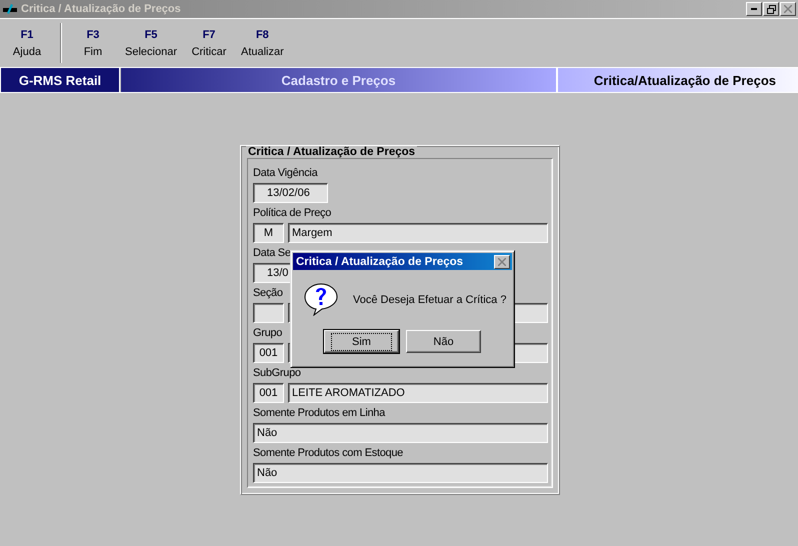 This screenshot has height=546, width=798. Describe the element at coordinates (277, 373) in the screenshot. I see `field-label: SubGrupo` at that location.